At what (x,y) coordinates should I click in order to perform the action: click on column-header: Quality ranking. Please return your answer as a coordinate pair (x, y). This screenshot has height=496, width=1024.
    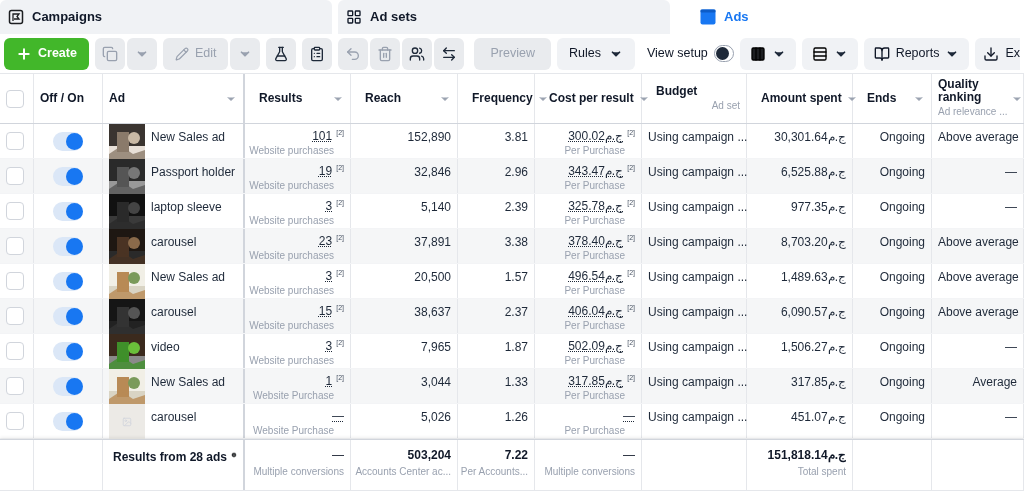
    Looking at the image, I should click on (973, 91).